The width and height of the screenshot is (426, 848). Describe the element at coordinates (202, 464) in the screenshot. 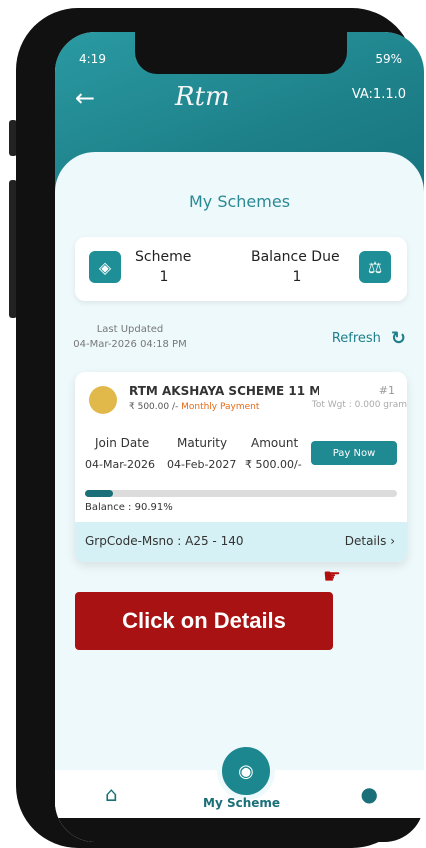

I see `maturity-value: 04-Feb-2027` at that location.